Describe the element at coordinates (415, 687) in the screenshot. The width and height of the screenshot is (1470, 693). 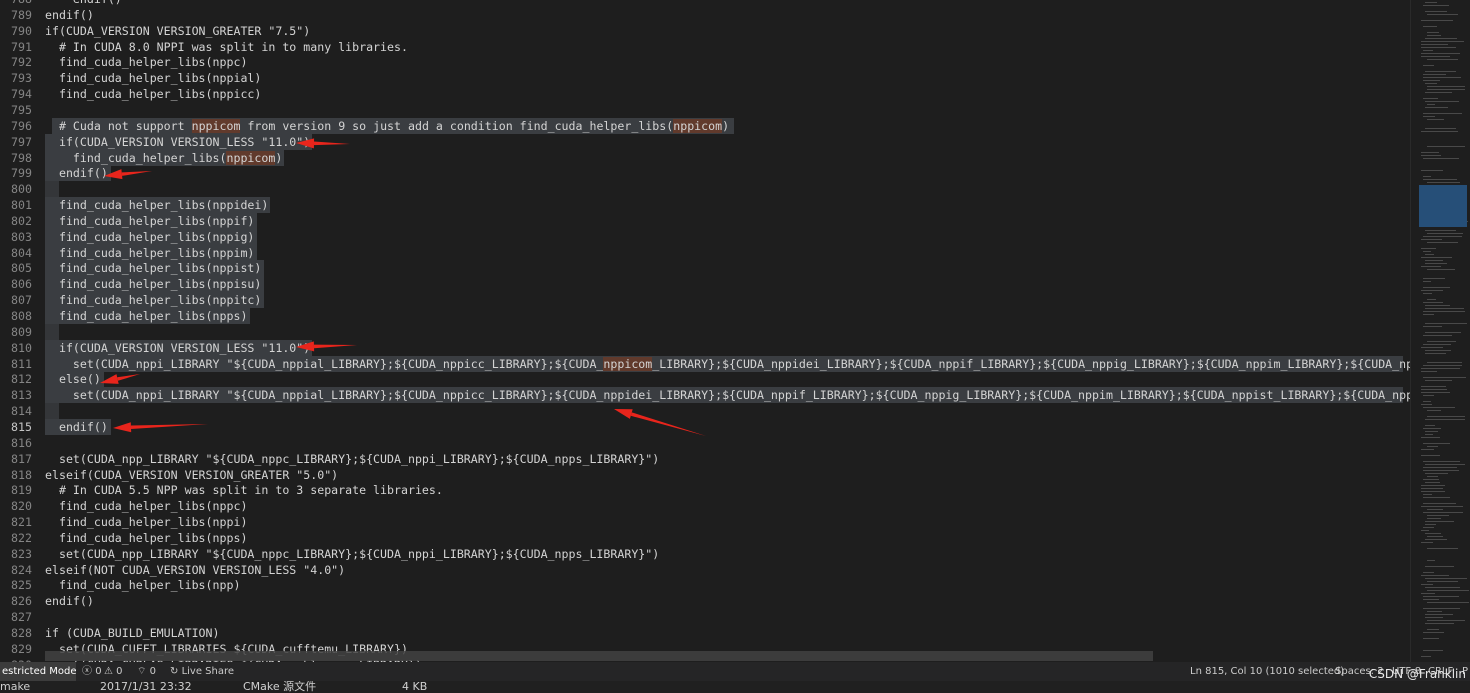
I see `file-size: 4 KB` at that location.